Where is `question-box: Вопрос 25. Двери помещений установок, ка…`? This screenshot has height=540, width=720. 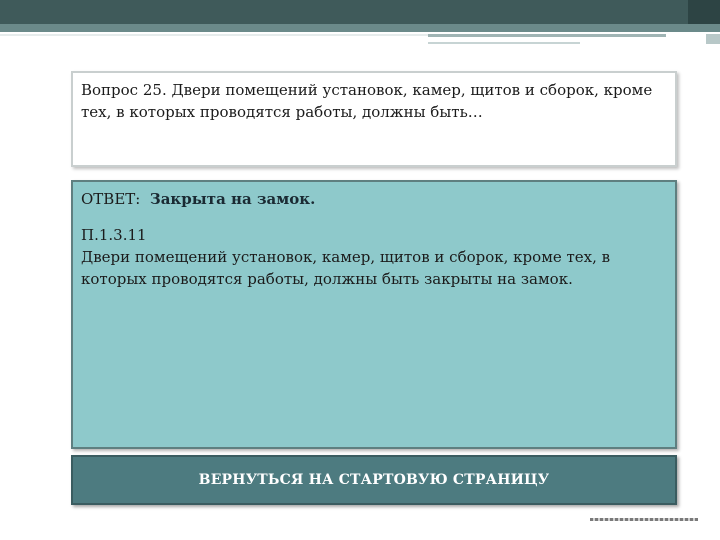 question-box: Вопрос 25. Двери помещений установок, ка… is located at coordinates (374, 119).